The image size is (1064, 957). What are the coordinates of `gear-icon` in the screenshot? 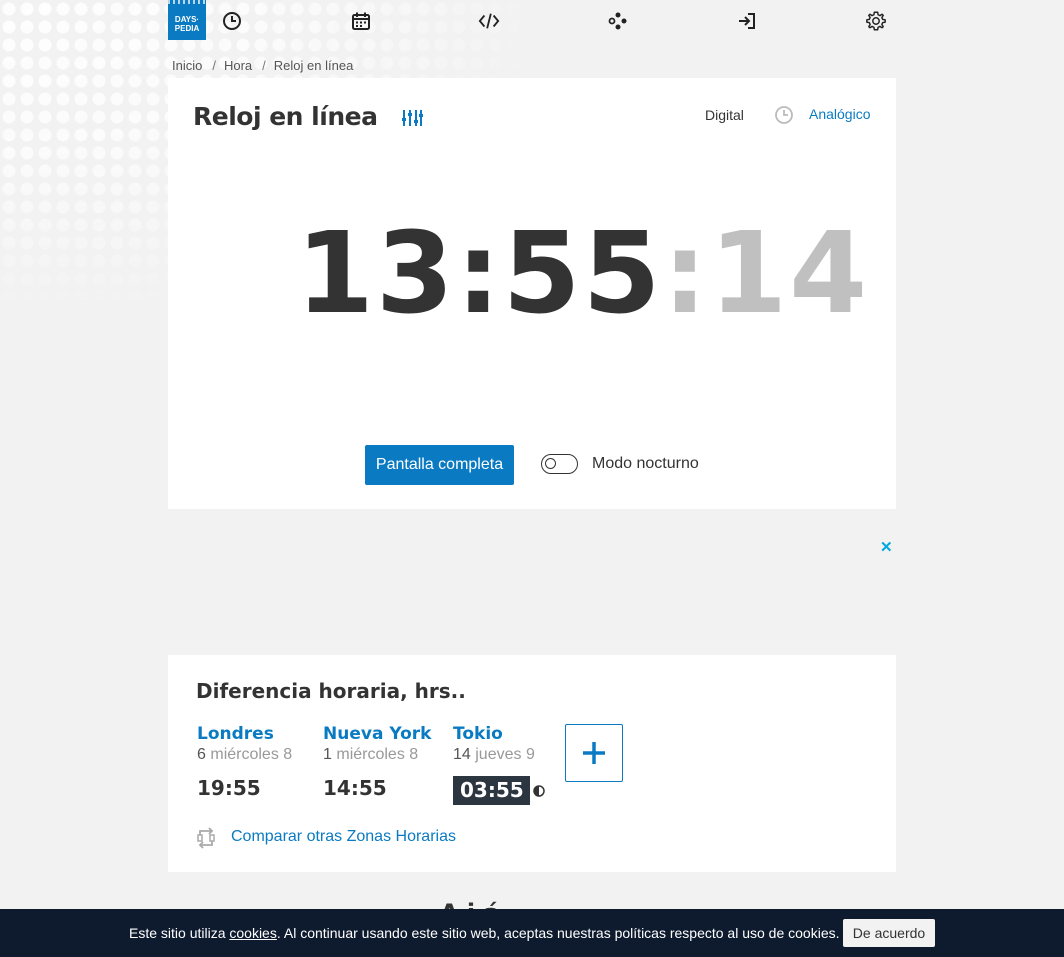 It's located at (876, 21).